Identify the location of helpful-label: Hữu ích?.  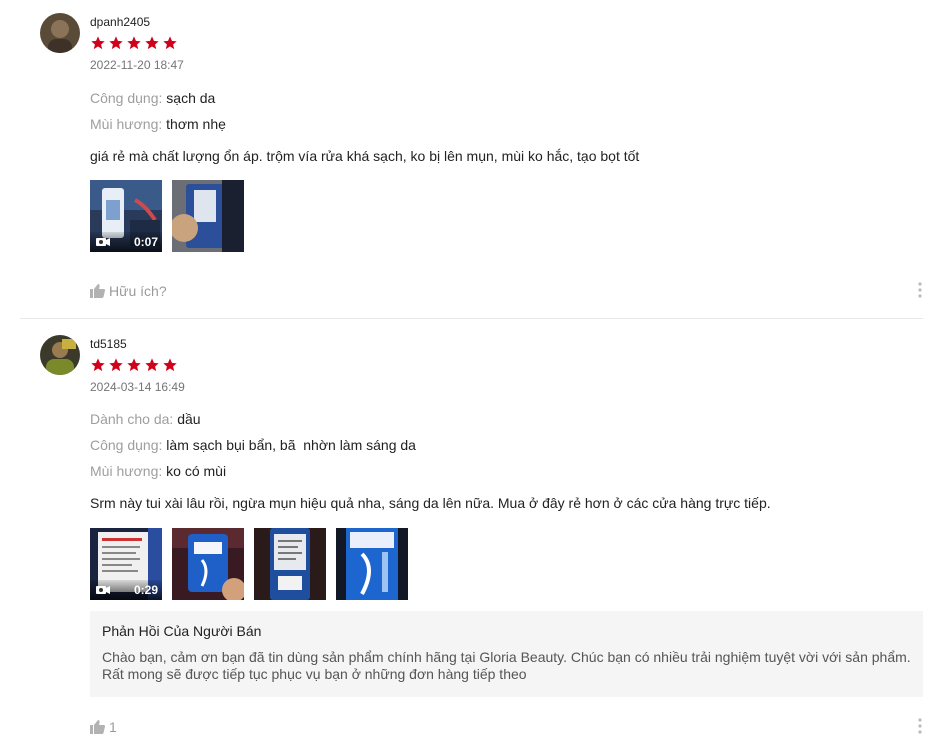
(138, 291).